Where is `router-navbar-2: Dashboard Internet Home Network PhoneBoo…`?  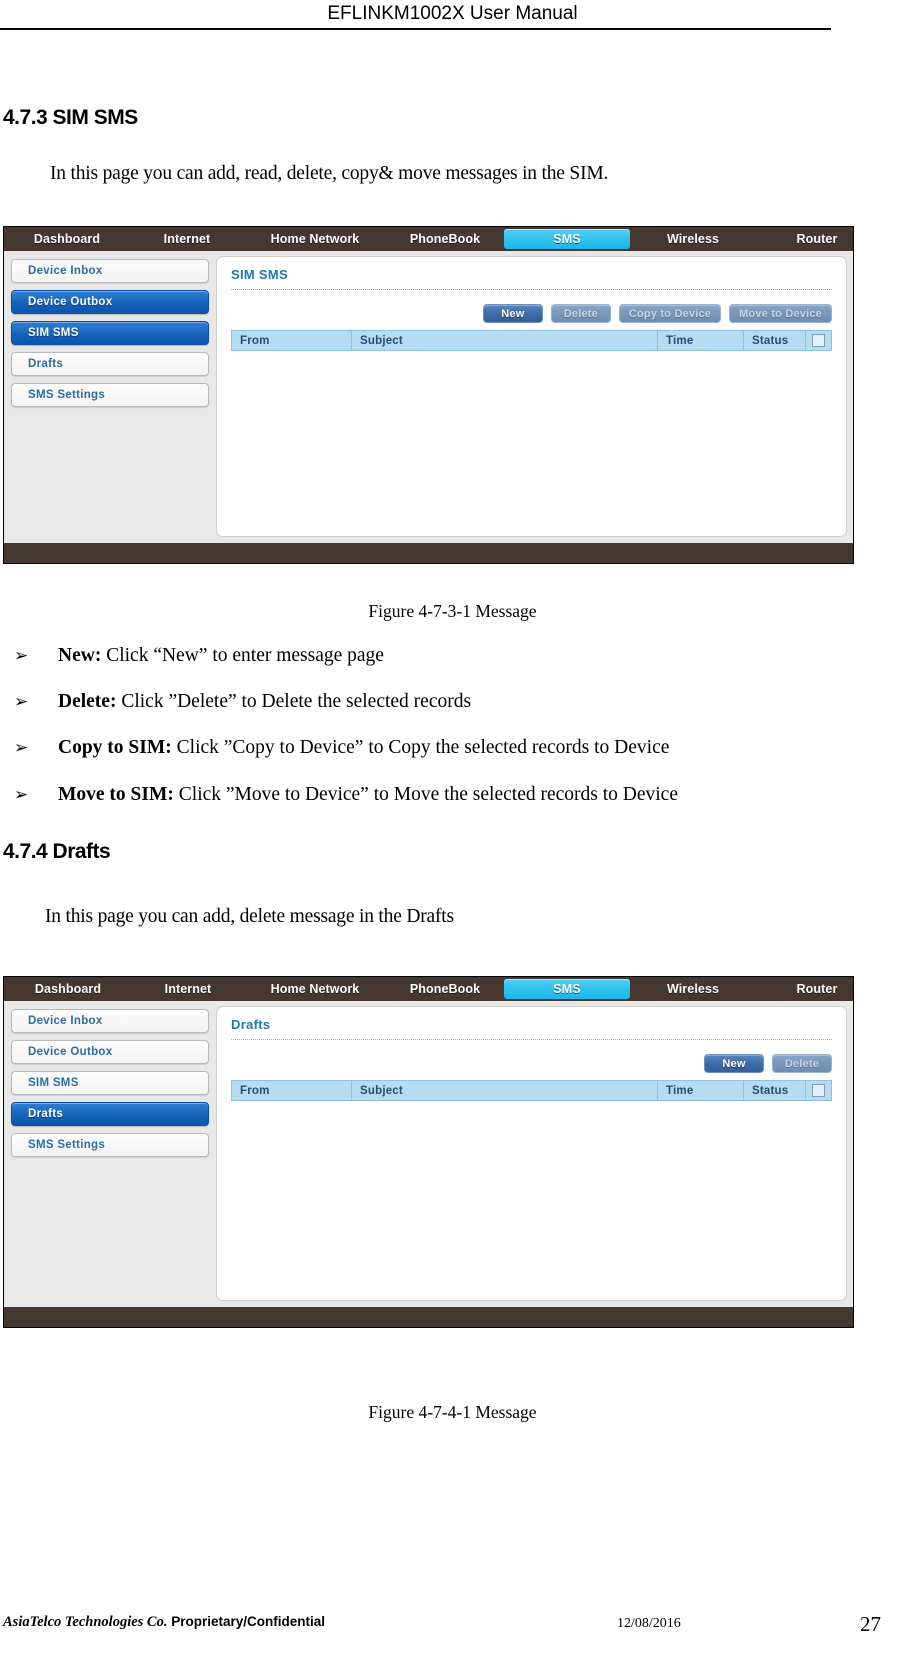
router-navbar-2: Dashboard Internet Home Network PhoneBoo… is located at coordinates (428, 989).